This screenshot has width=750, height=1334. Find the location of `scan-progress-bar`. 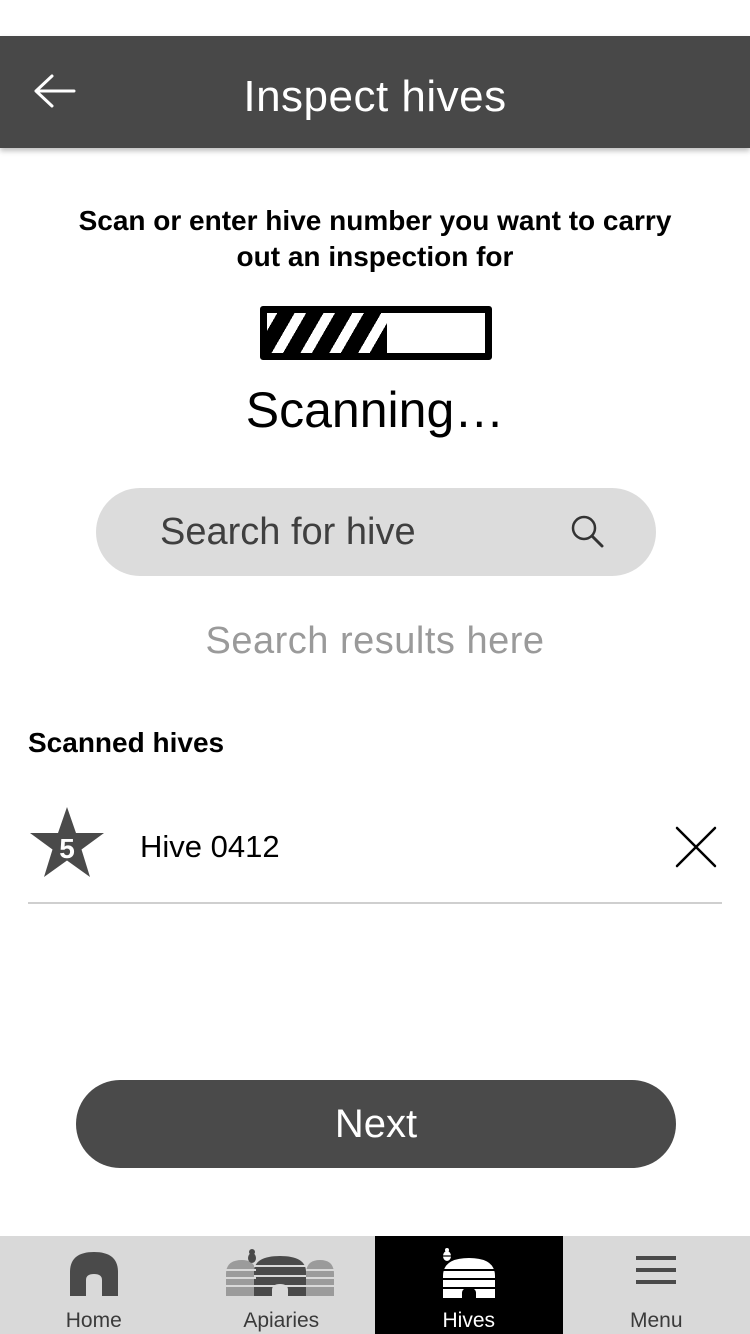

scan-progress-bar is located at coordinates (376, 333).